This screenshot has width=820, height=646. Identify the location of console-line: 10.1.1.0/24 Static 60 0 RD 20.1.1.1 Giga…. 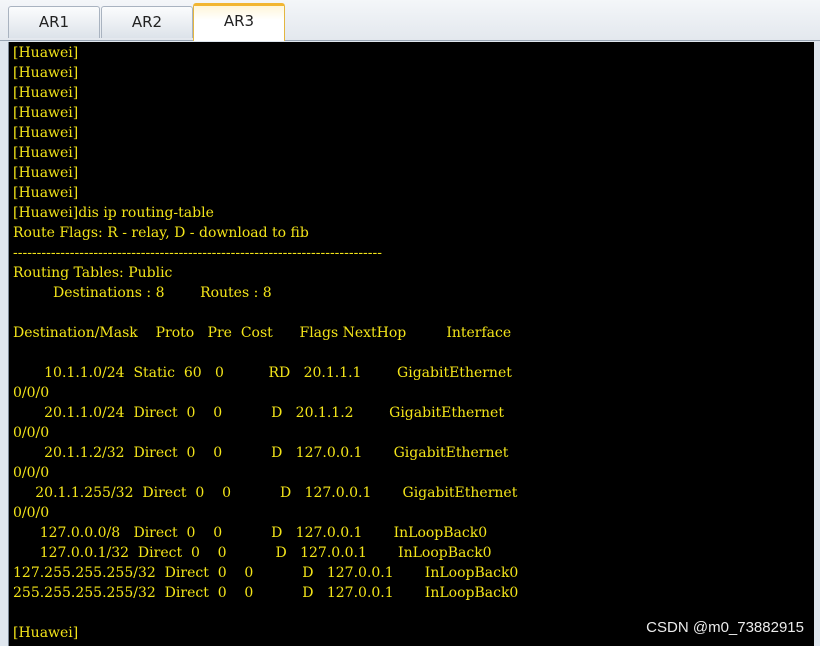
(262, 373).